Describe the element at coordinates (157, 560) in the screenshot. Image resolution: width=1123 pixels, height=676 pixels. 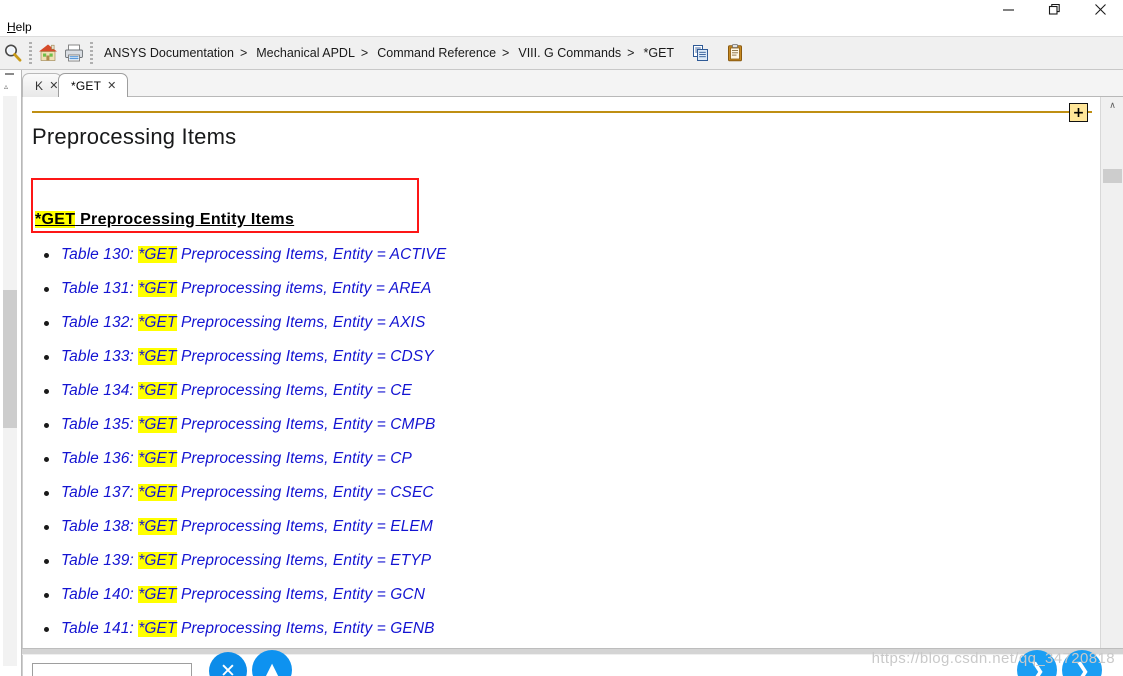
I see `table-link-139-highlight: *GET` at that location.